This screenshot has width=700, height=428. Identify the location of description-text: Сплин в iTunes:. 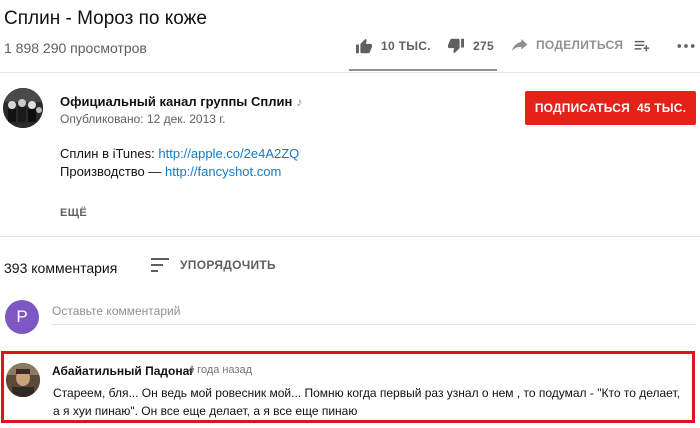
(109, 153).